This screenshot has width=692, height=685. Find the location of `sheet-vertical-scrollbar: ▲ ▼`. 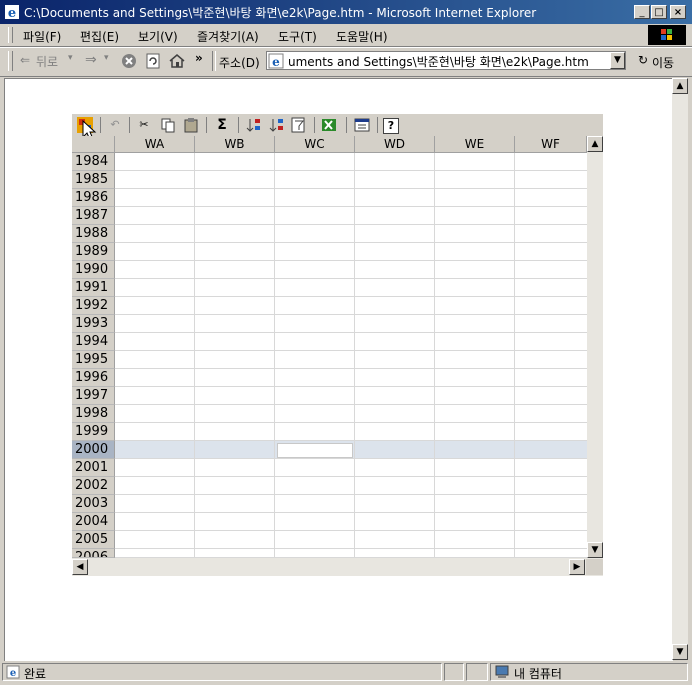

sheet-vertical-scrollbar: ▲ ▼ is located at coordinates (595, 347).